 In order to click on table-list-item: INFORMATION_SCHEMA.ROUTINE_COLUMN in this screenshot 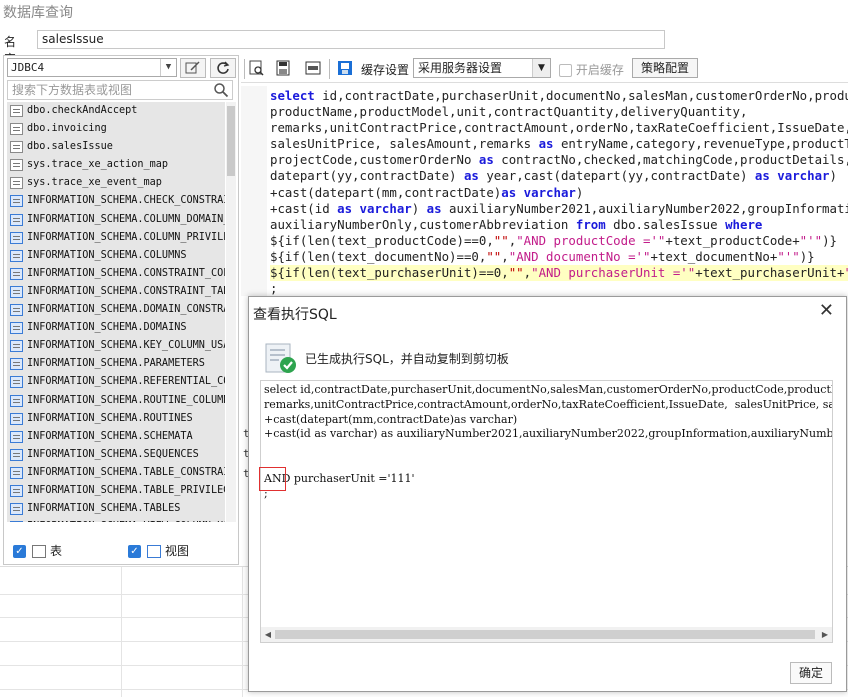, I will do `click(116, 400)`.